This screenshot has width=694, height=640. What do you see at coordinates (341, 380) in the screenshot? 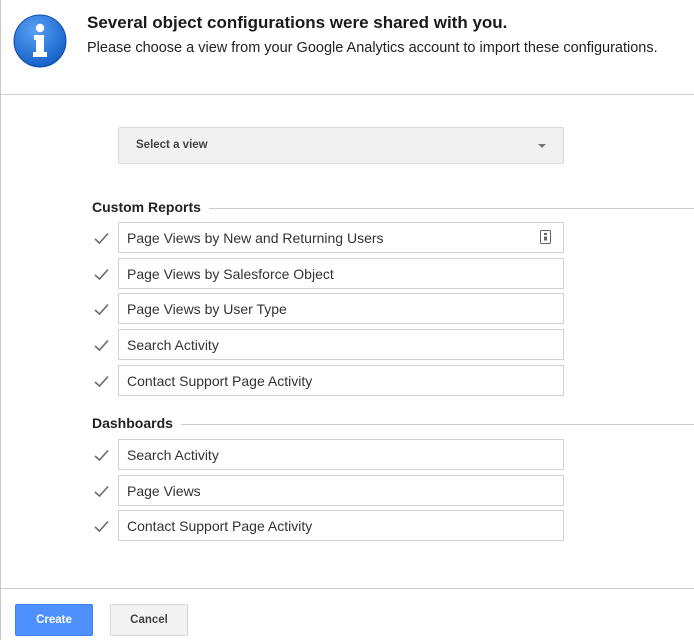
I see `report-item: Contact Support Page Activity` at bounding box center [341, 380].